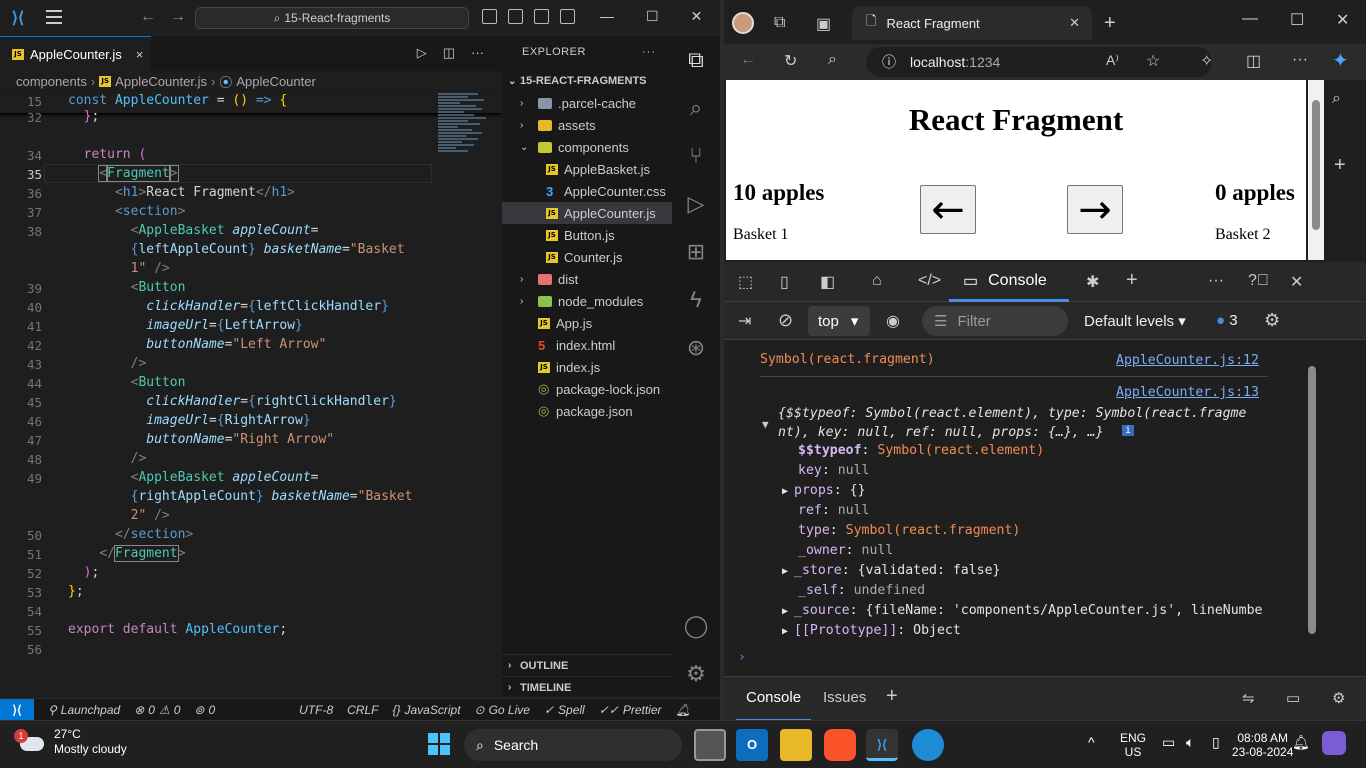 The width and height of the screenshot is (1366, 768). Describe the element at coordinates (587, 147) in the screenshot. I see `explorer-item: ⌄ components` at that location.